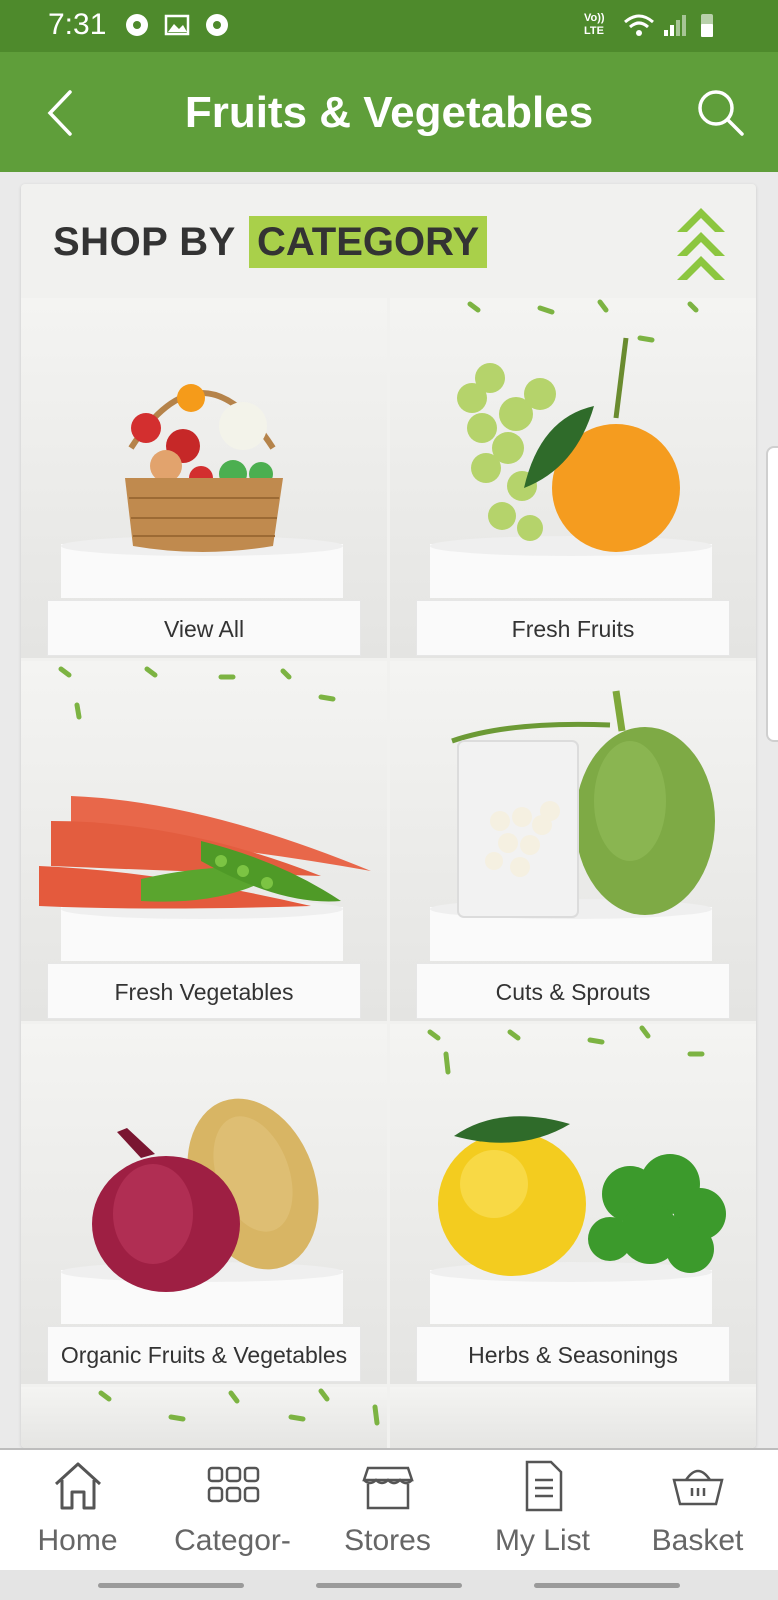  What do you see at coordinates (77, 24) in the screenshot?
I see `status-time: 7:31` at bounding box center [77, 24].